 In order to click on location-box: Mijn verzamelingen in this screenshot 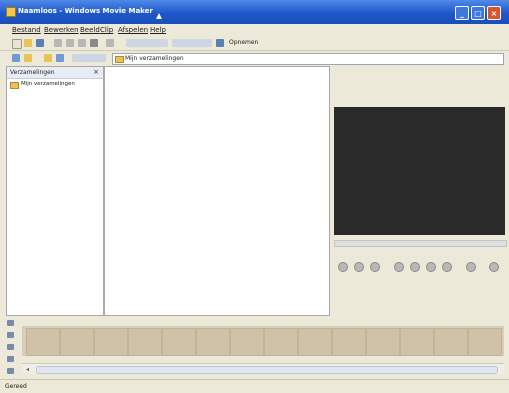, I will do `click(308, 59)`.